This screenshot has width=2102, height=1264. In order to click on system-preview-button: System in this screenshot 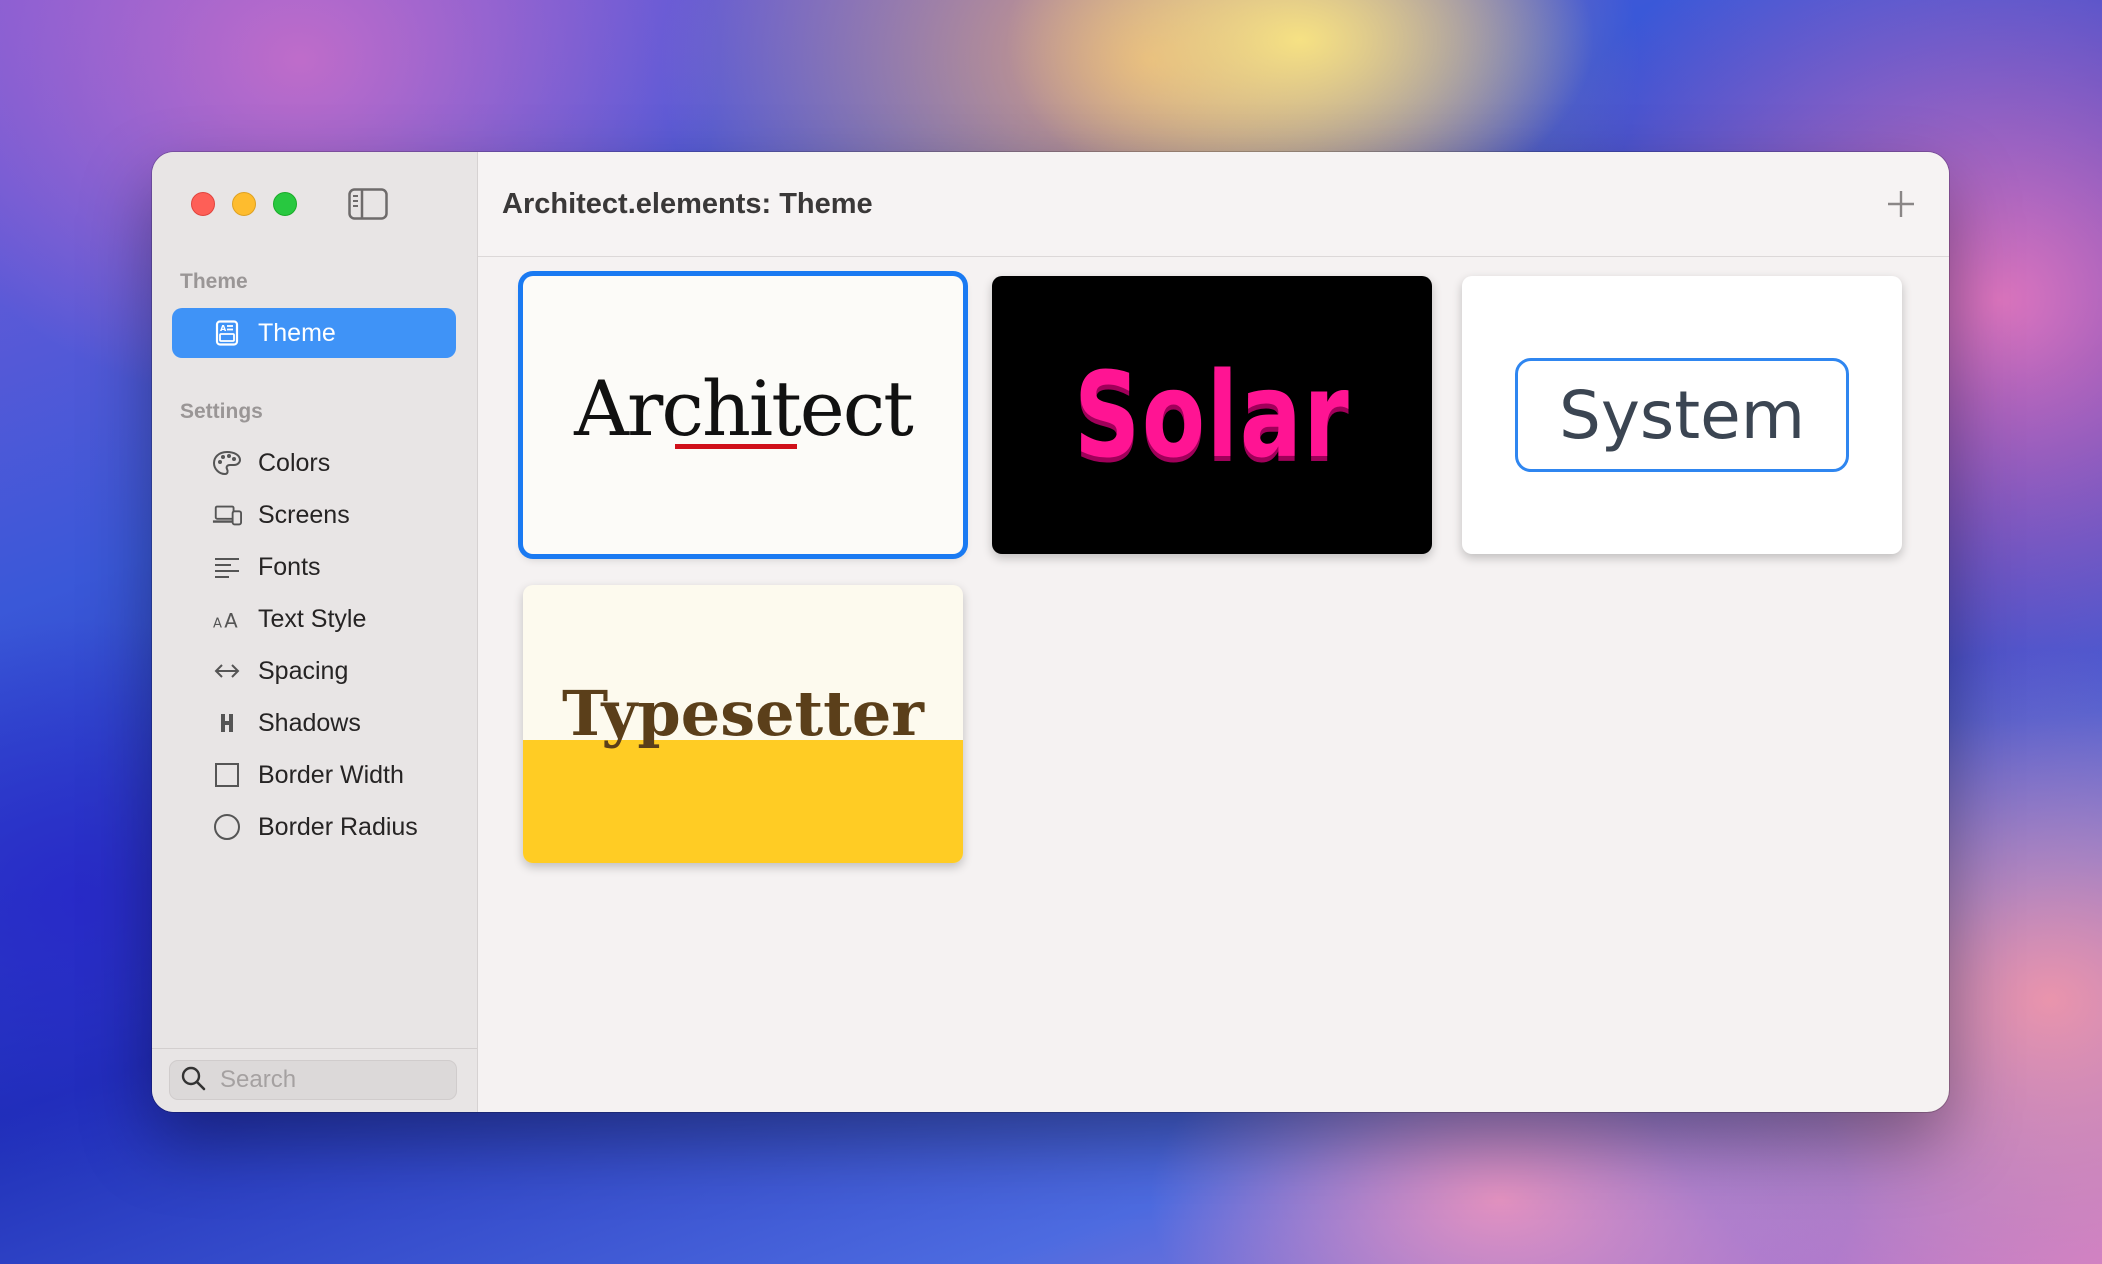, I will do `click(1682, 415)`.